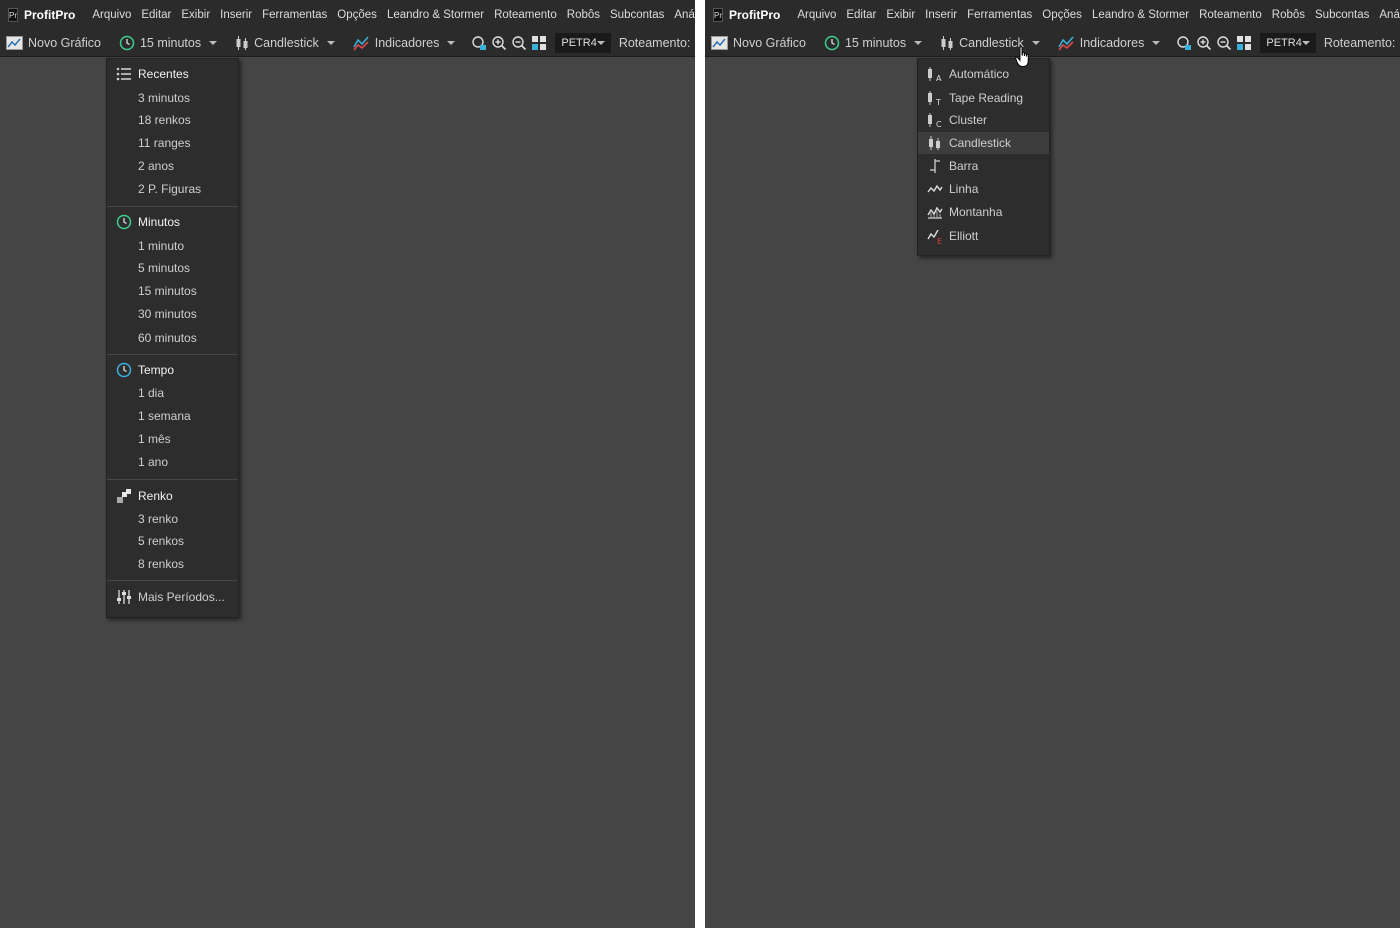 The width and height of the screenshot is (1400, 928). I want to click on chart-type-item-barra: Barra, so click(983, 166).